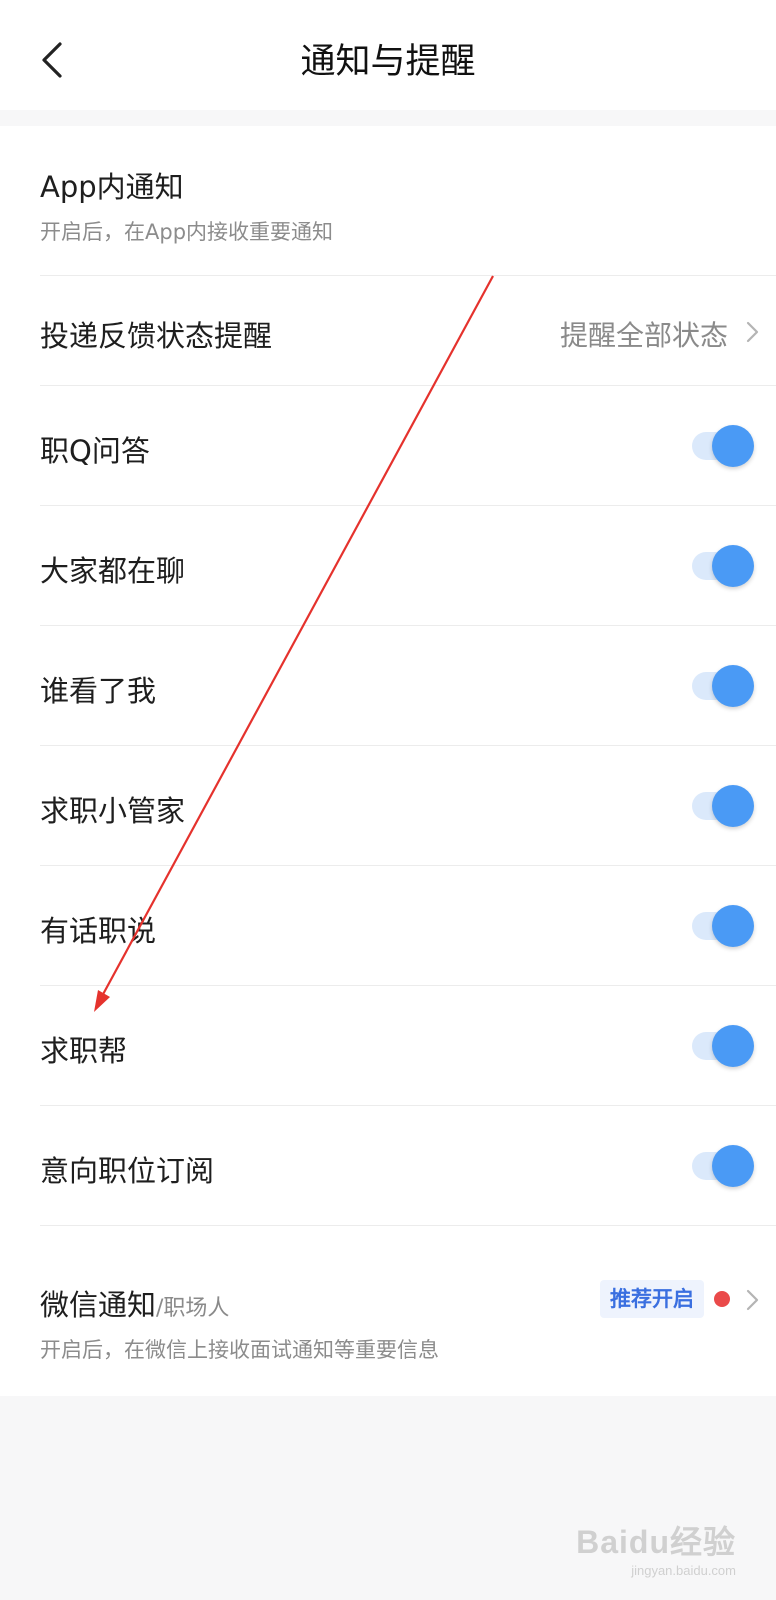 The width and height of the screenshot is (776, 1600). I want to click on toggle-row-label: 有话职说, so click(98, 931).